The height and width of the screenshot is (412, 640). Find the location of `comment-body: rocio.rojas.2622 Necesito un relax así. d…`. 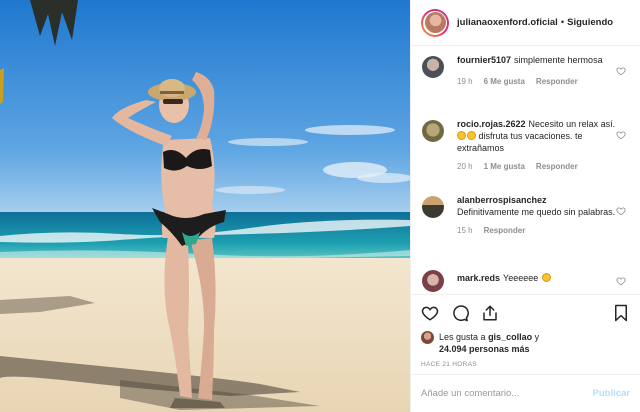

comment-body: rocio.rojas.2622 Necesito un relax así. d… is located at coordinates (539, 145).